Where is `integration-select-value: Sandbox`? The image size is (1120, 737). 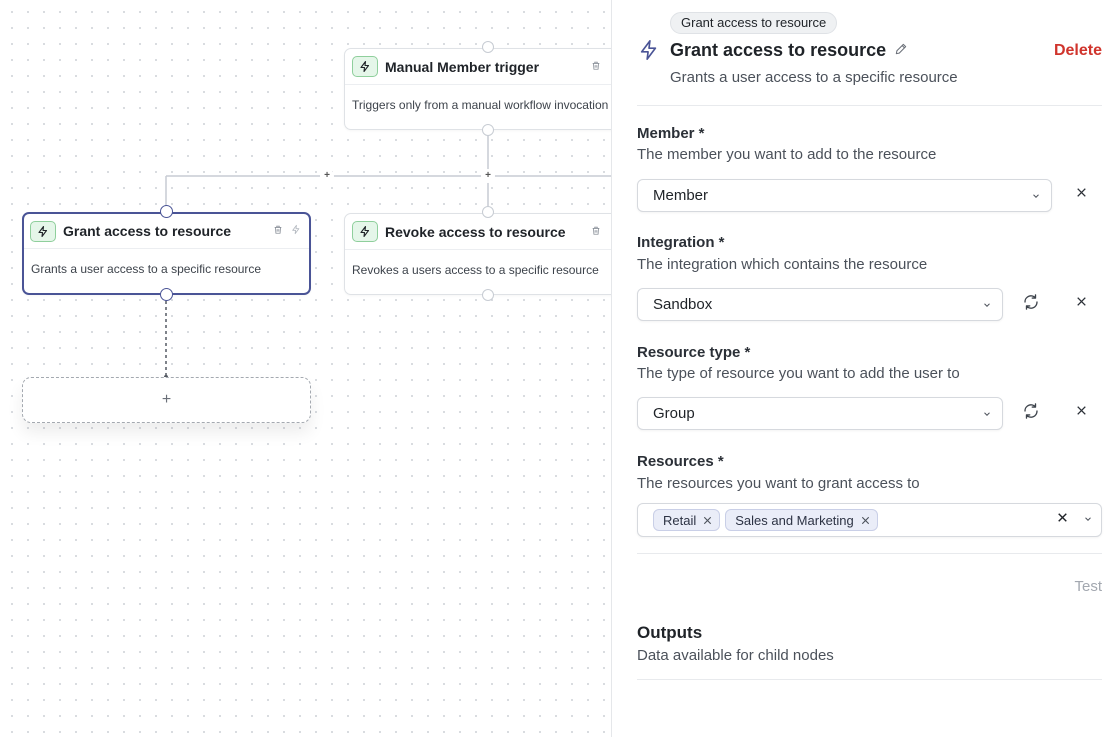 integration-select-value: Sandbox is located at coordinates (683, 304).